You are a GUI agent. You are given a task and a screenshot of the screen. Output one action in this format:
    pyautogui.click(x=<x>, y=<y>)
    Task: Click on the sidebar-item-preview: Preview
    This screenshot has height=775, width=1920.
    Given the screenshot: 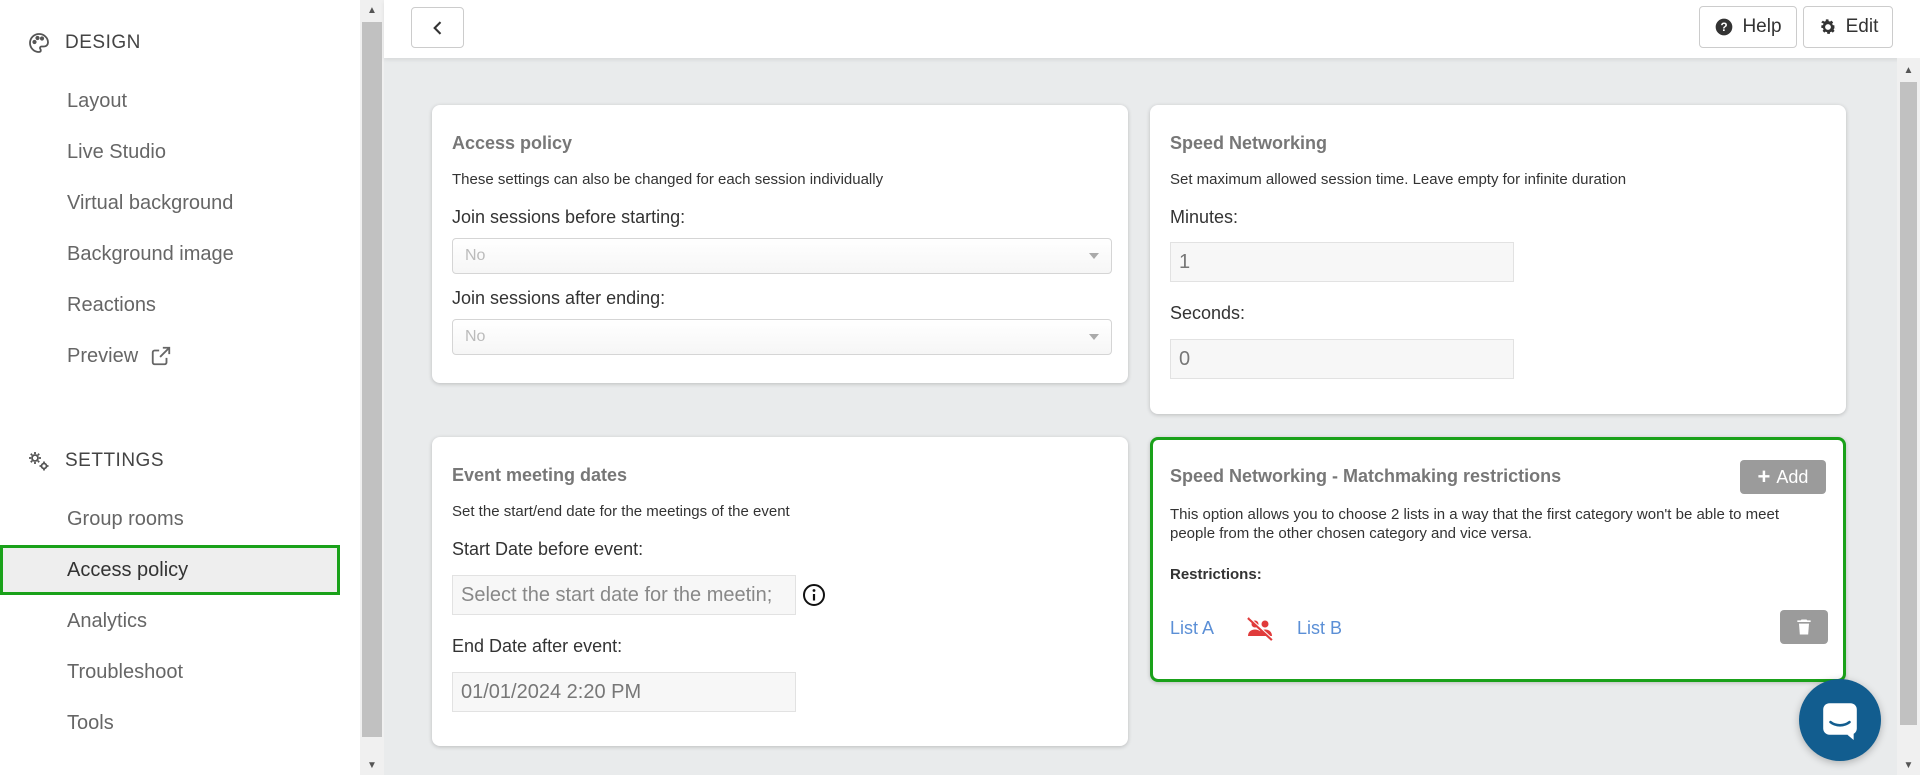 What is the action you would take?
    pyautogui.click(x=170, y=356)
    